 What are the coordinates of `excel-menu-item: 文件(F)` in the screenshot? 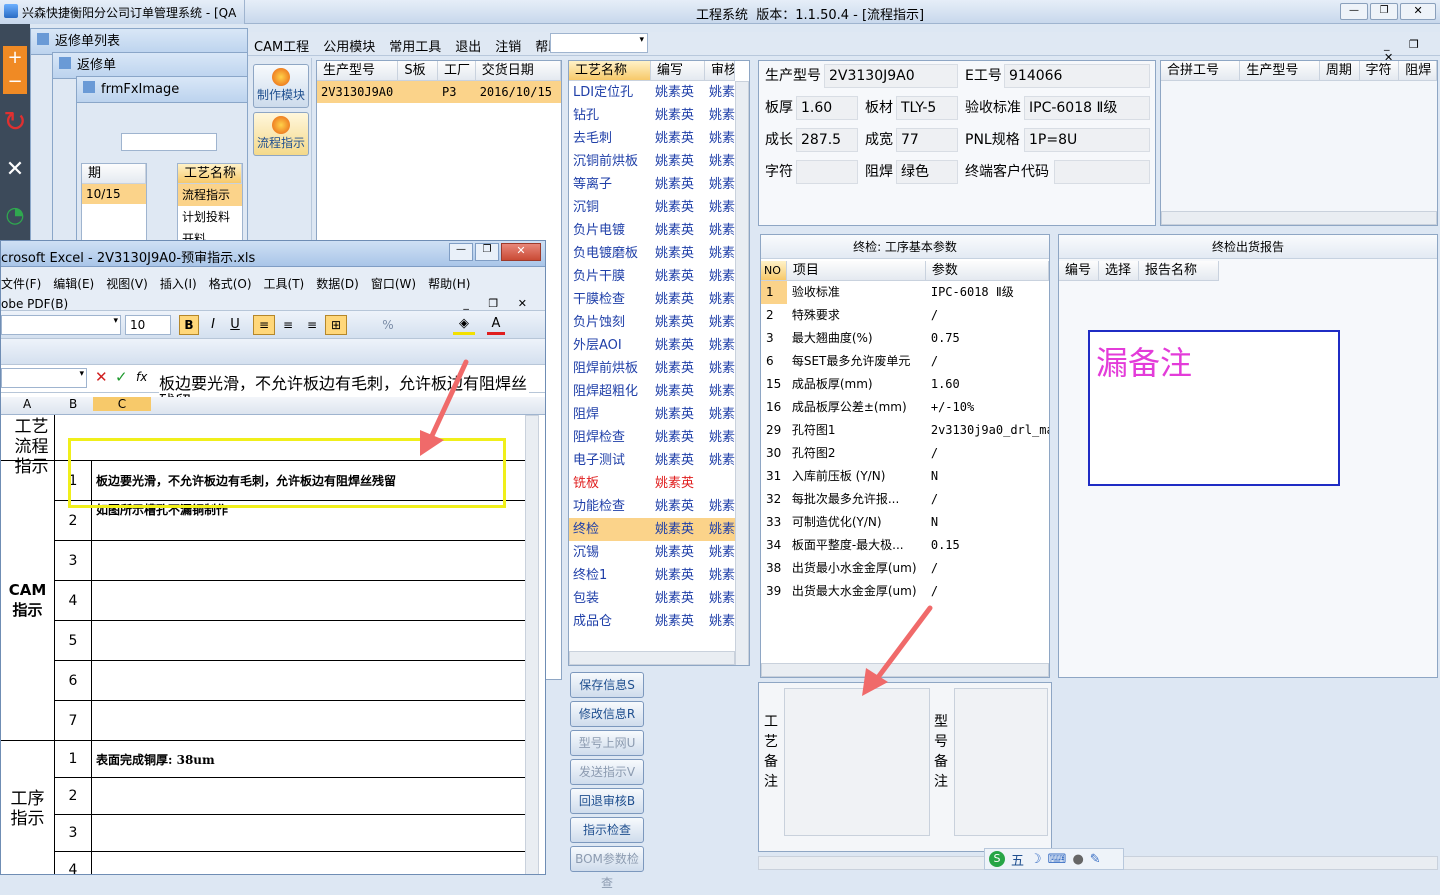 It's located at (21, 283).